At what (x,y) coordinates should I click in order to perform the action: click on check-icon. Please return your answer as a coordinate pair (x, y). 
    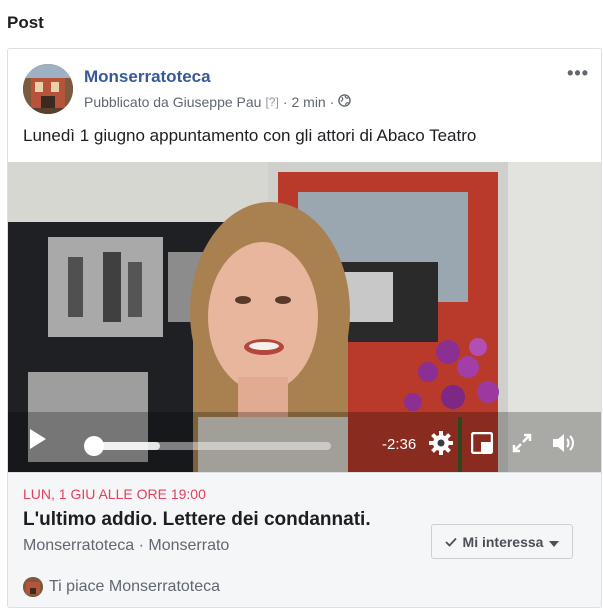
    Looking at the image, I should click on (450, 542).